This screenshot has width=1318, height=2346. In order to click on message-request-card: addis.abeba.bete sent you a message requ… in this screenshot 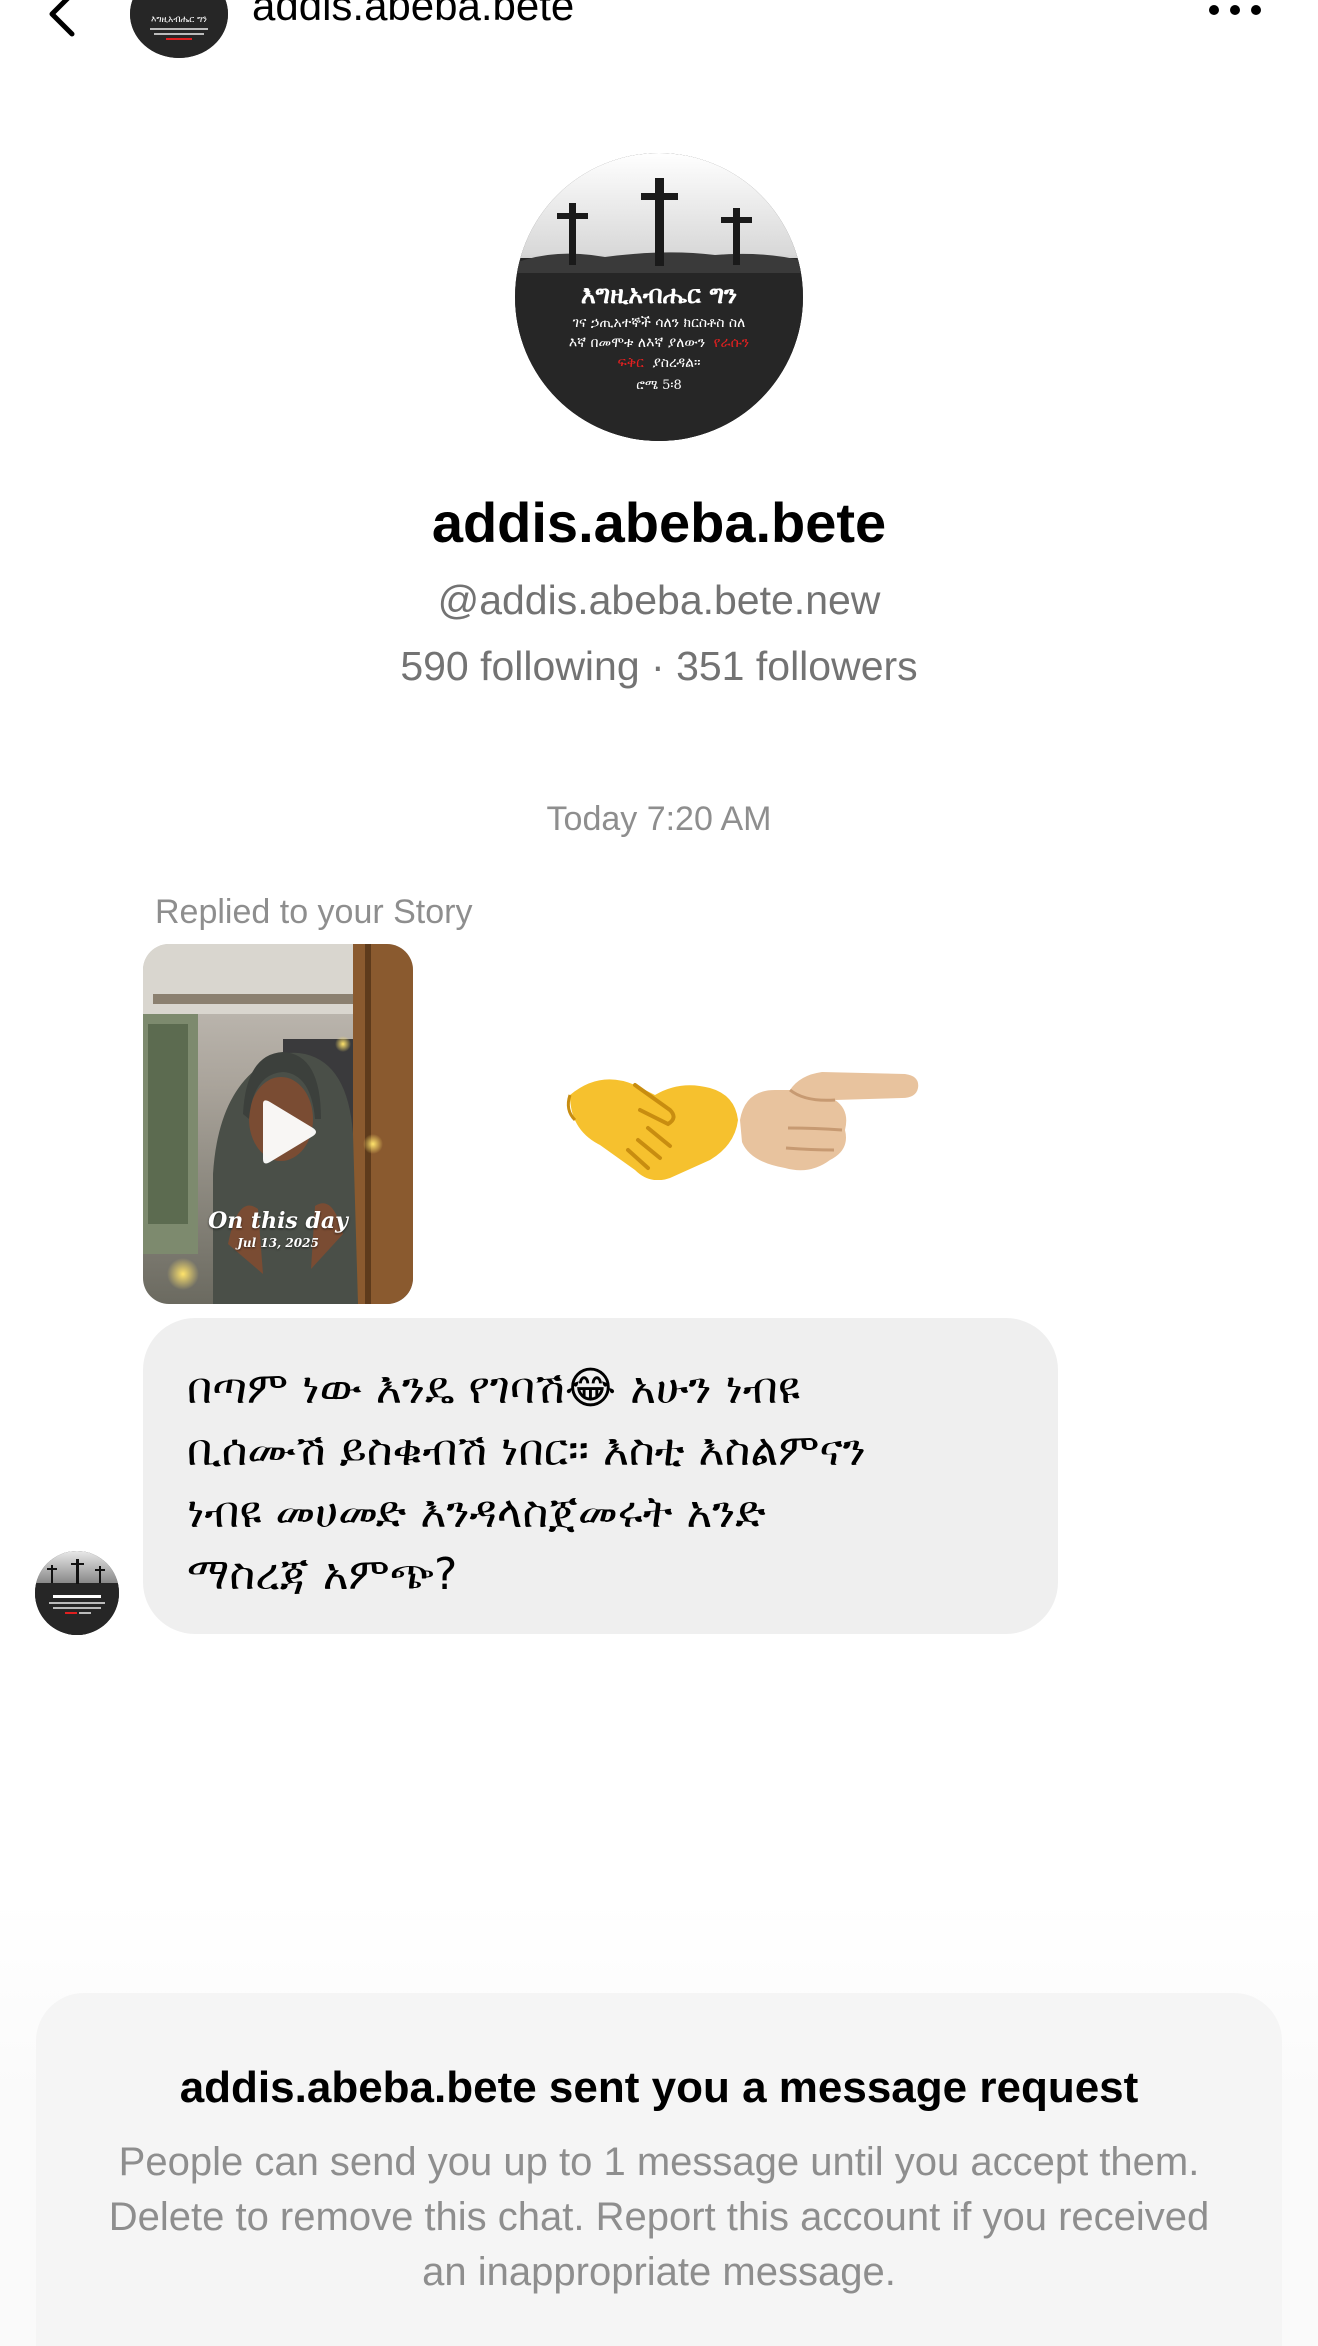, I will do `click(659, 2169)`.